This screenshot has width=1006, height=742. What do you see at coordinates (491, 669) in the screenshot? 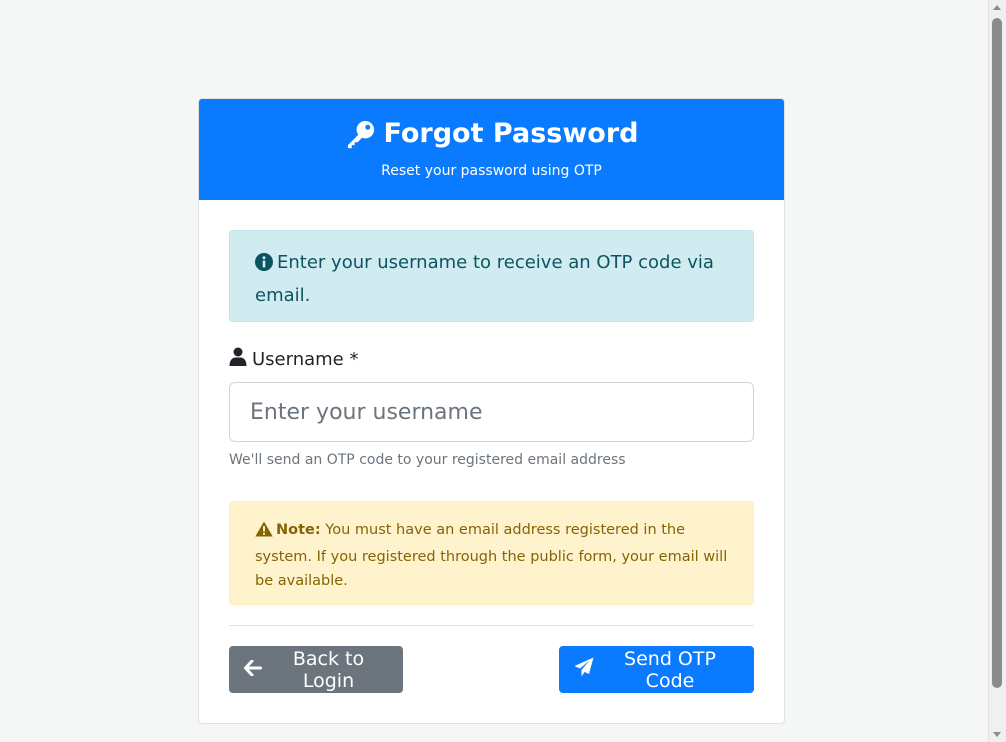
I see `button-row: Back to Login Send OTP Code` at bounding box center [491, 669].